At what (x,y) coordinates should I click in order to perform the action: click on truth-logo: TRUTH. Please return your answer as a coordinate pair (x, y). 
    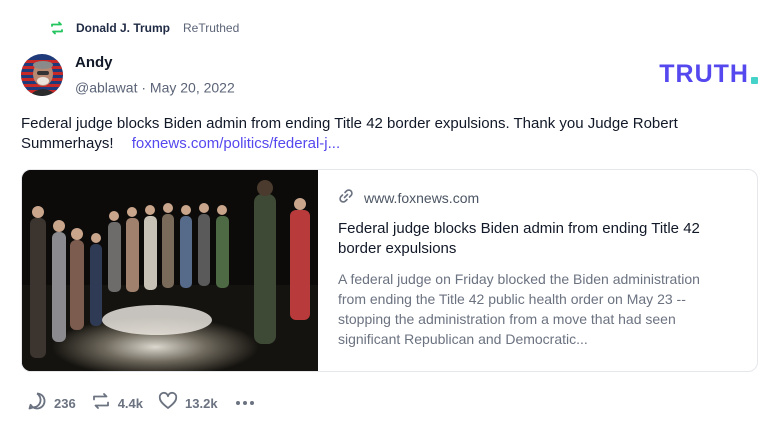
    Looking at the image, I should click on (708, 73).